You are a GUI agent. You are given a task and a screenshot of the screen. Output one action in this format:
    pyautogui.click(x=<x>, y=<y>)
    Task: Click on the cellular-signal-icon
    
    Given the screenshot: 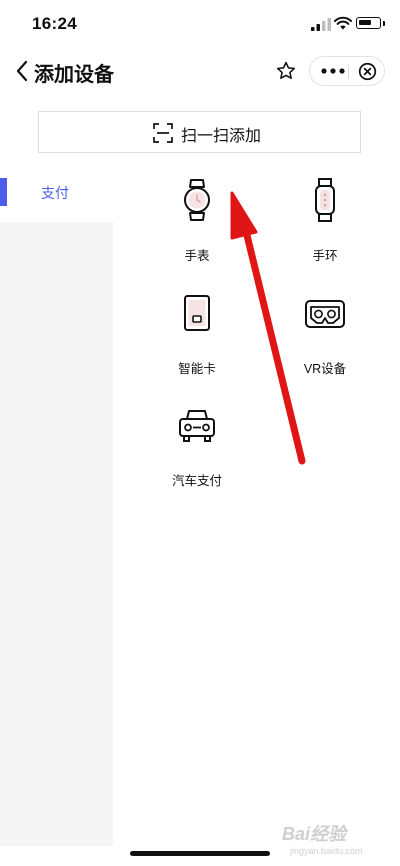 What is the action you would take?
    pyautogui.click(x=321, y=24)
    